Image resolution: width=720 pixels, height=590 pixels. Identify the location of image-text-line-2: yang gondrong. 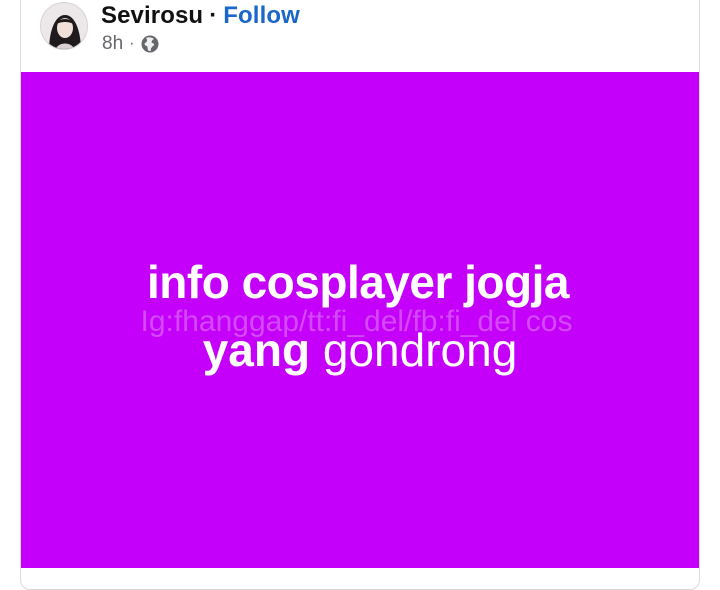
(360, 350).